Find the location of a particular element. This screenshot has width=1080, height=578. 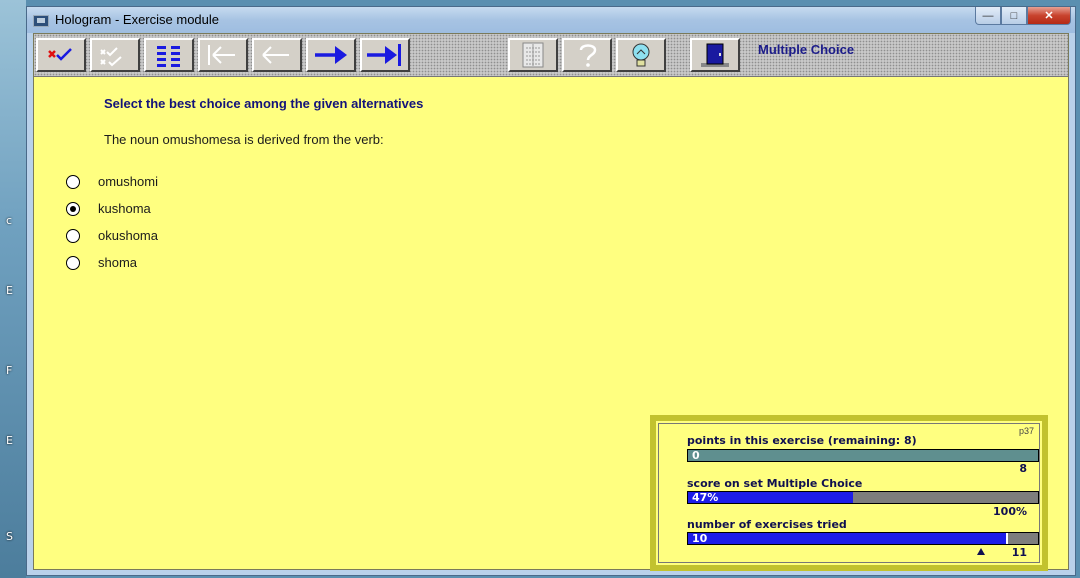

tried-label: number of exercises tried is located at coordinates (767, 524).